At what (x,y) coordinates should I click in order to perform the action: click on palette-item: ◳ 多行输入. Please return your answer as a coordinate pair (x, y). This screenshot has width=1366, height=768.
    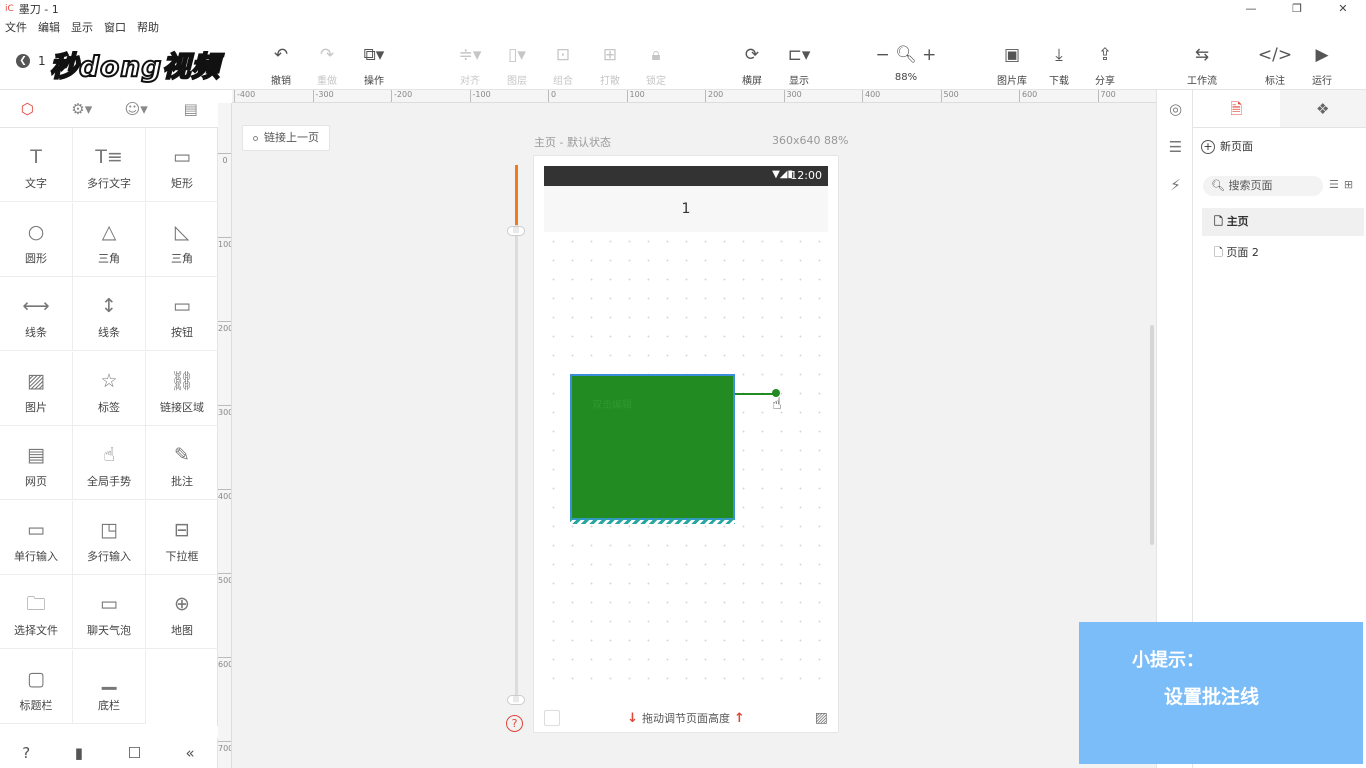
    Looking at the image, I should click on (109, 537).